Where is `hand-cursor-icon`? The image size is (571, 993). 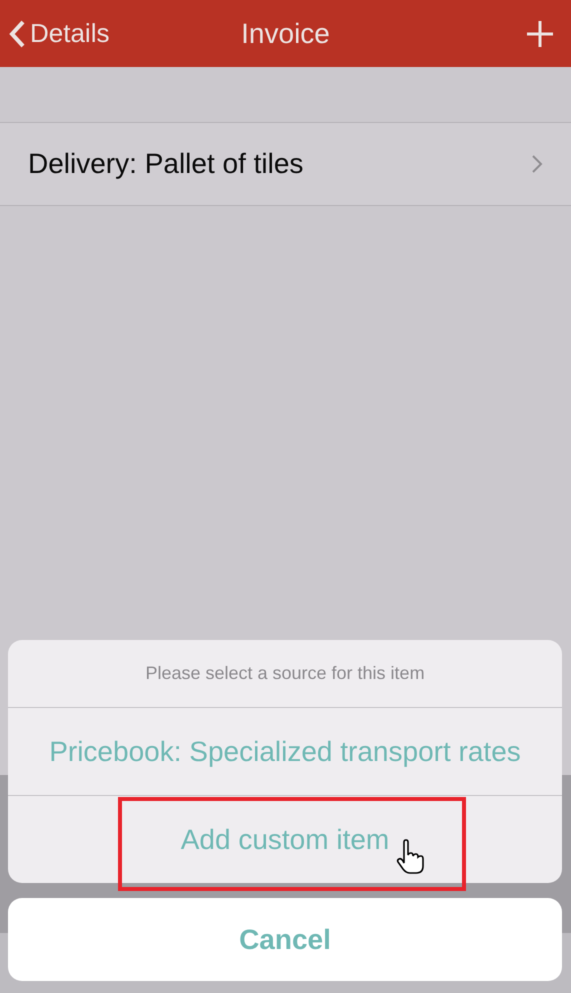
hand-cursor-icon is located at coordinates (411, 857).